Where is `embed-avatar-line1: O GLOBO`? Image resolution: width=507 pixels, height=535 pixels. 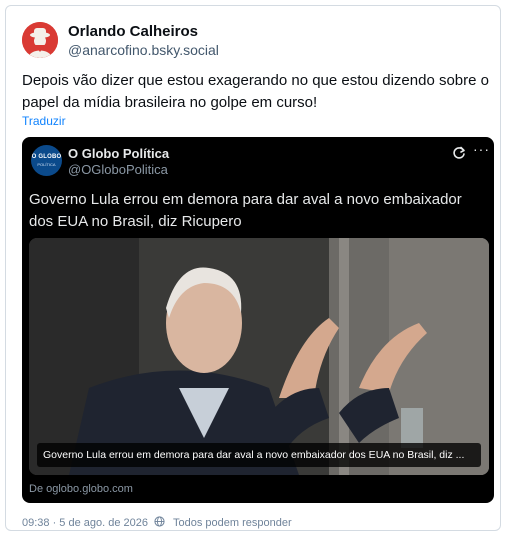
embed-avatar-line1: O GLOBO is located at coordinates (46, 157).